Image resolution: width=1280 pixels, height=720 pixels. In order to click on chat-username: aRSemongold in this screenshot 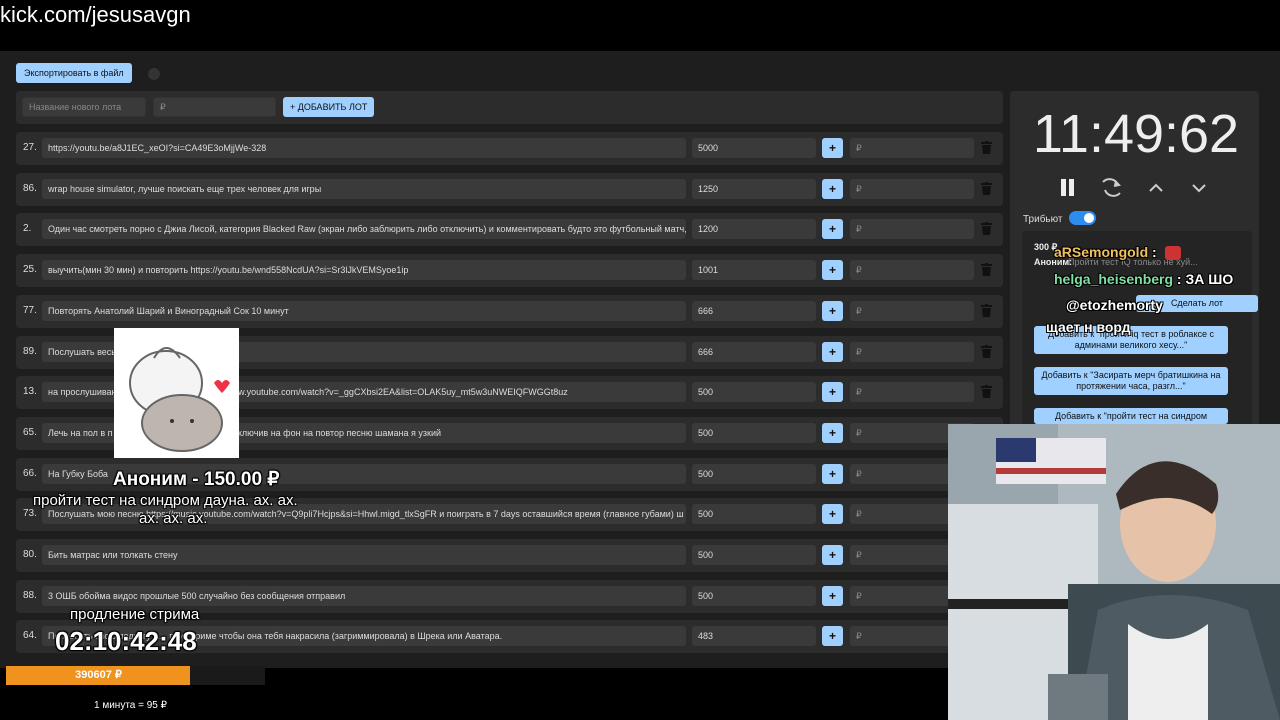, I will do `click(1101, 252)`.